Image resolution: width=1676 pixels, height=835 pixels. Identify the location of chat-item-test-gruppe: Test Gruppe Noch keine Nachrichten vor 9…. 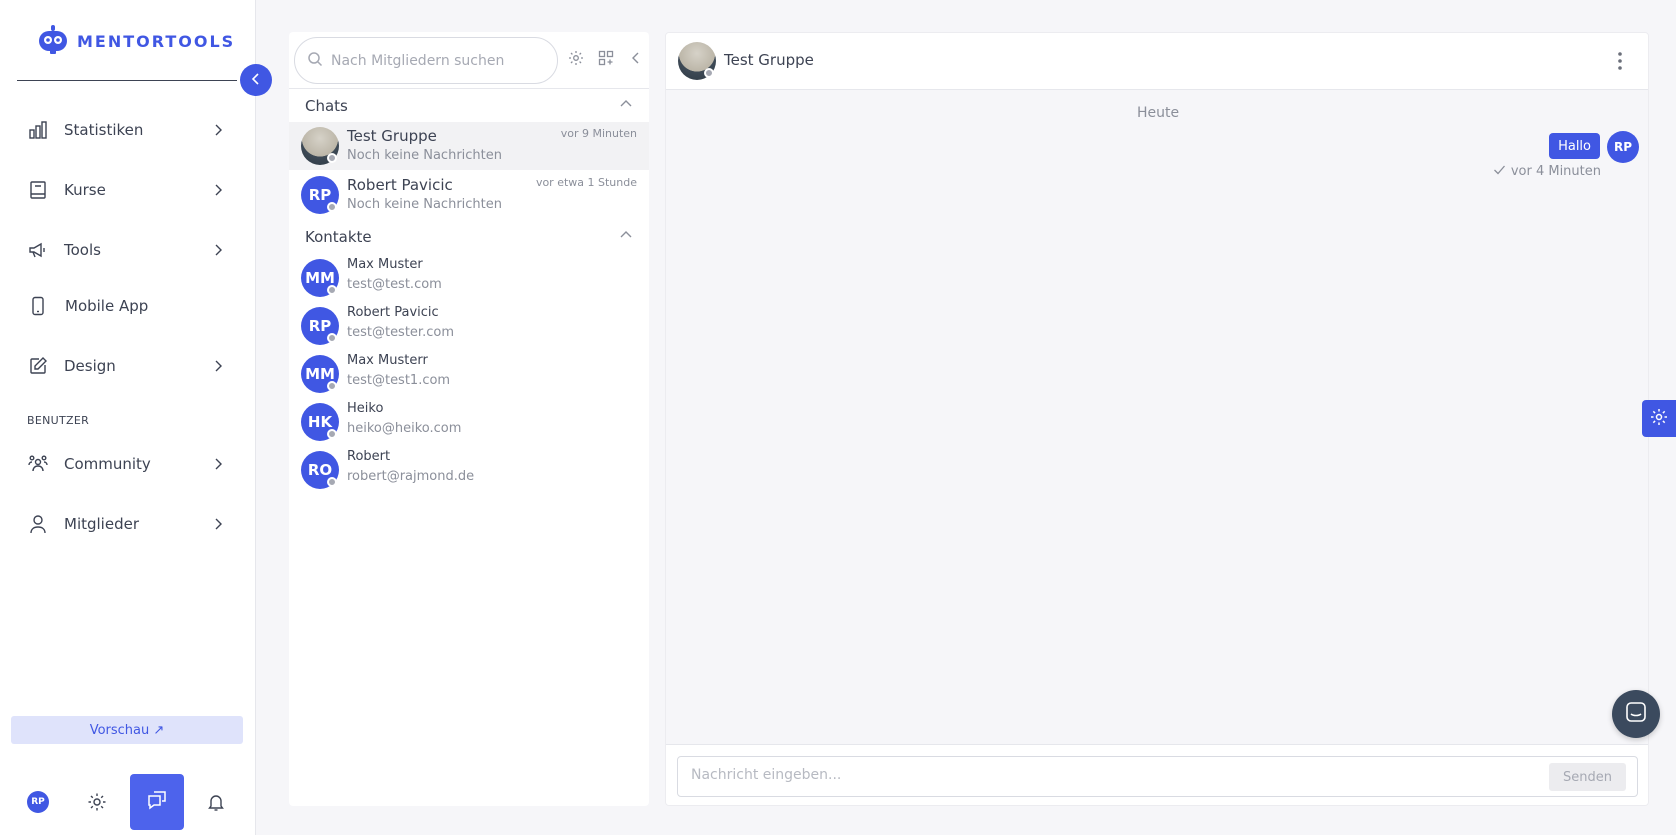
(469, 146).